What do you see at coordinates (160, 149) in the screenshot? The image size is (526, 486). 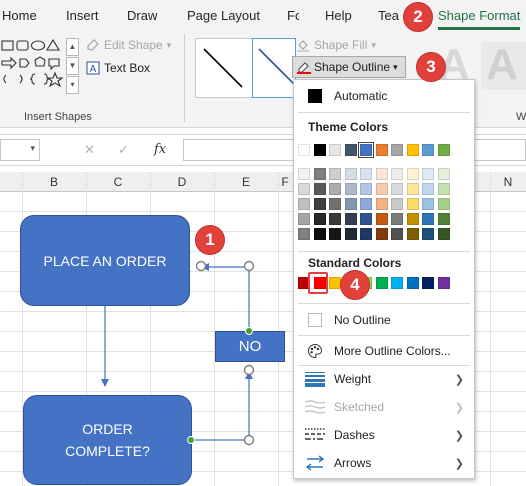 I see `insert-function-button: fx` at bounding box center [160, 149].